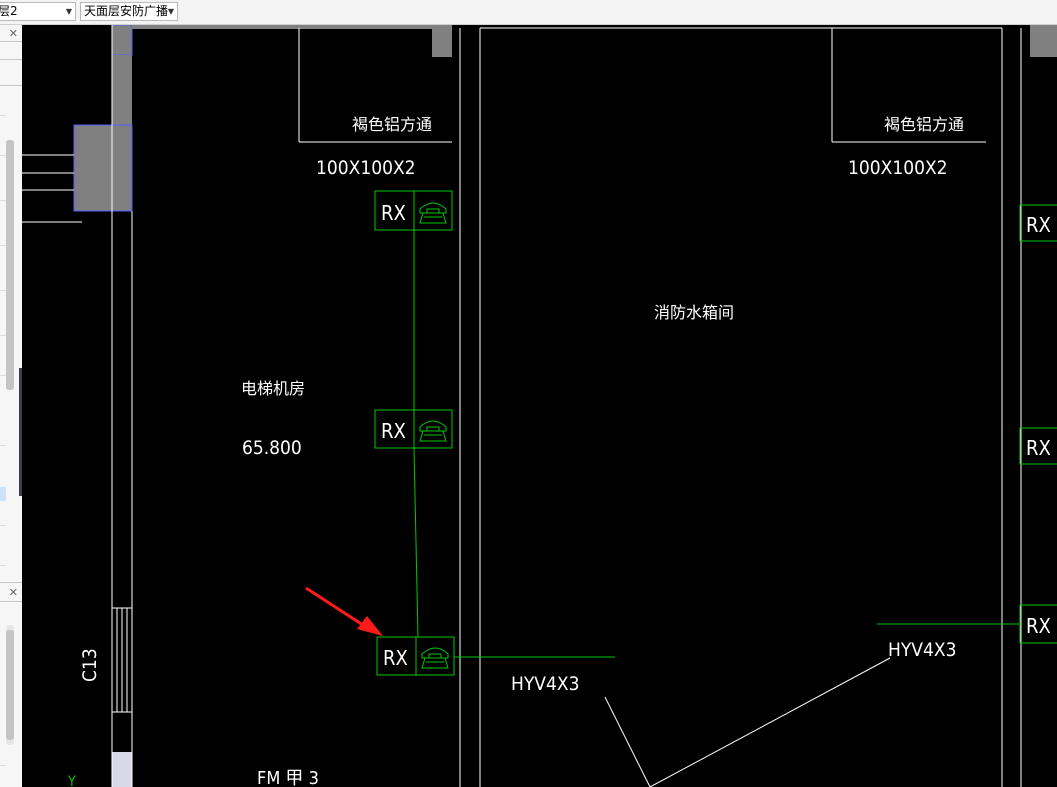  What do you see at coordinates (273, 388) in the screenshot?
I see `room-name-label: 电梯机房` at bounding box center [273, 388].